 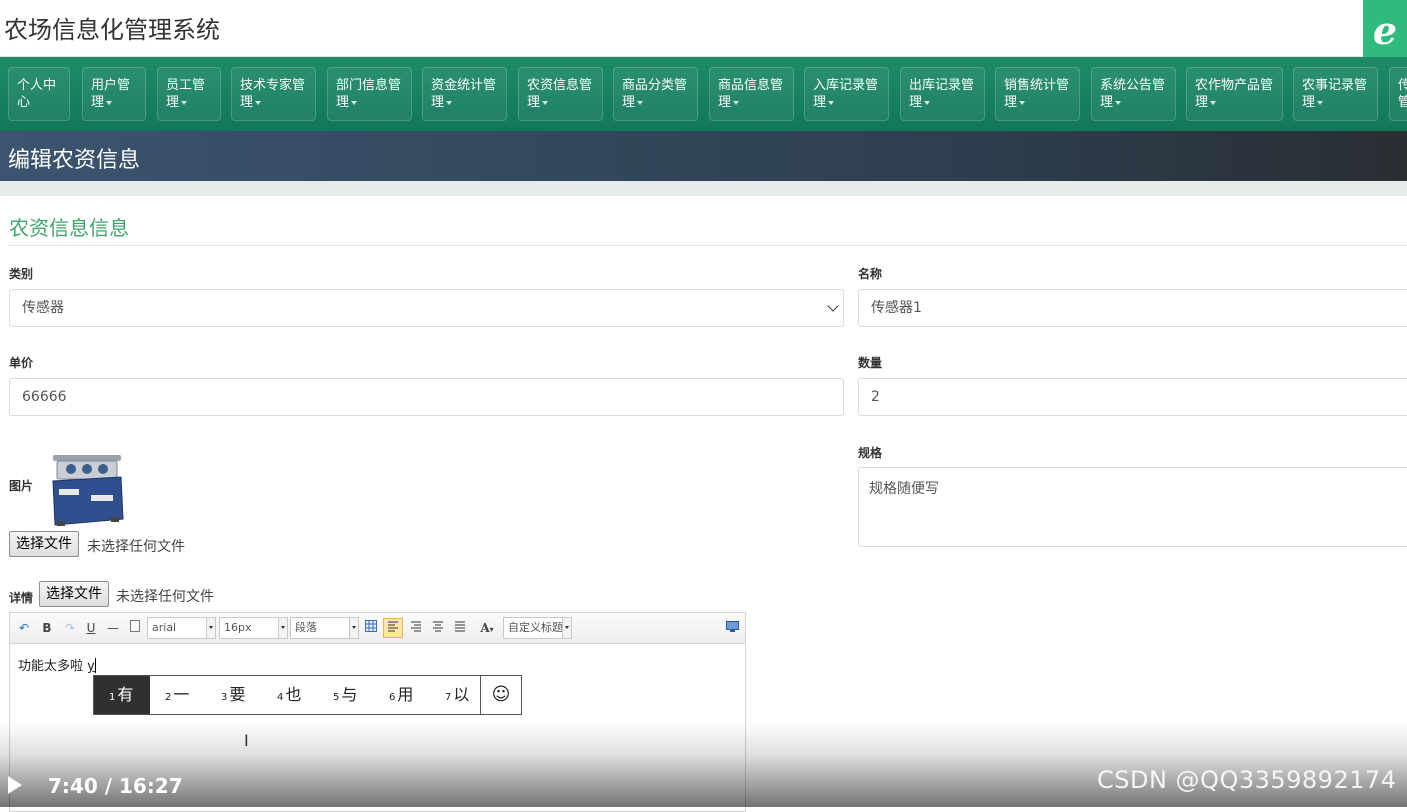 What do you see at coordinates (165, 597) in the screenshot?
I see `details-file-status: 未选择任何文件` at bounding box center [165, 597].